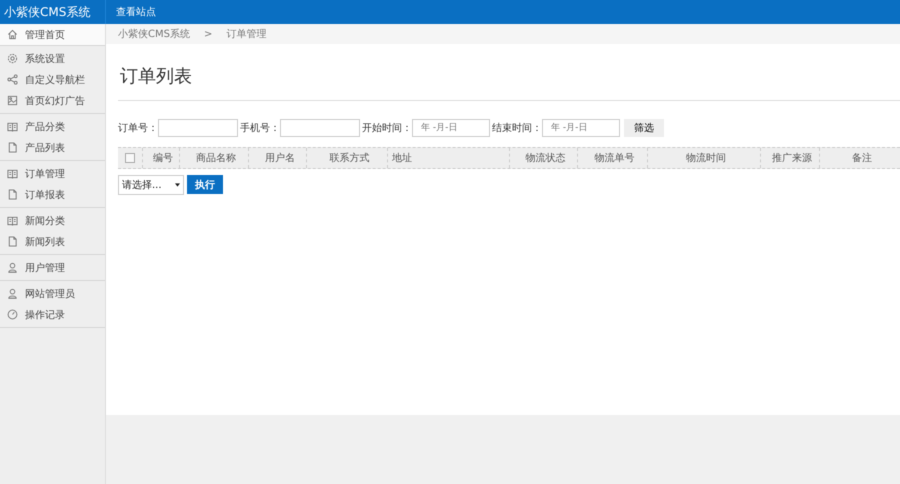 This screenshot has width=900, height=484. Describe the element at coordinates (52, 100) in the screenshot. I see `sidebar-item: 首页幻灯广告` at that location.